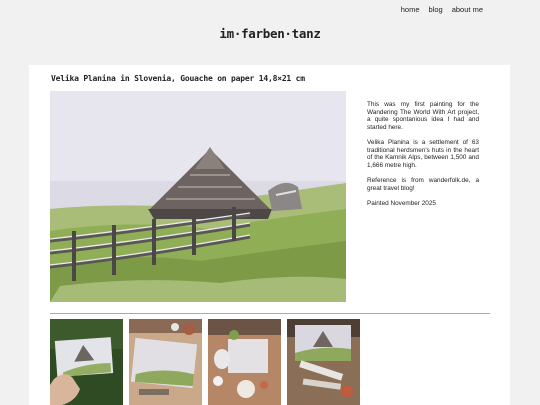  What do you see at coordinates (436, 9) in the screenshot?
I see `nav-link-blog: blog` at bounding box center [436, 9].